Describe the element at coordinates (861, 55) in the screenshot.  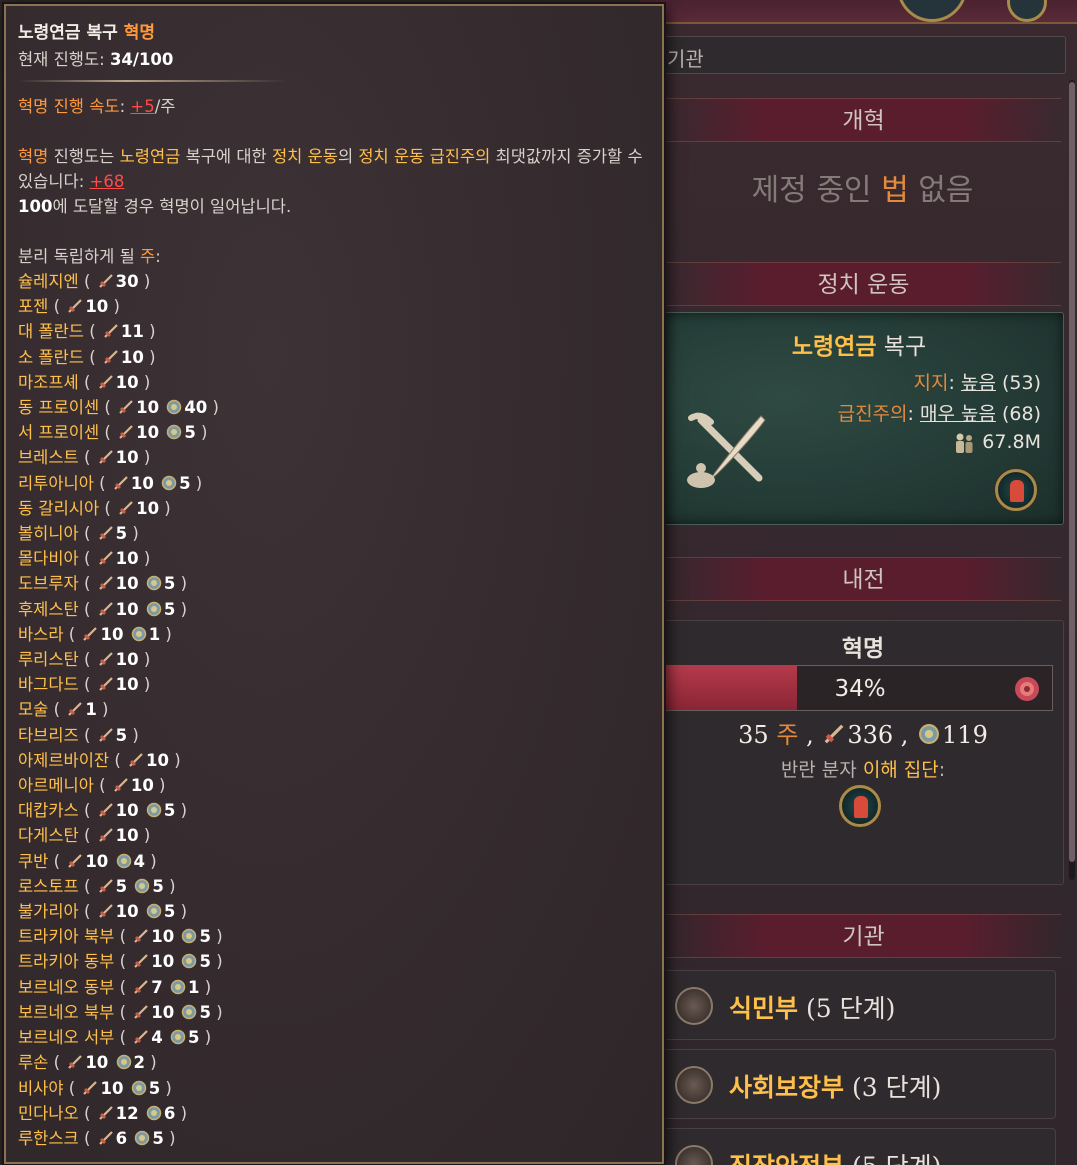
I see `tab-institutions: 기관` at that location.